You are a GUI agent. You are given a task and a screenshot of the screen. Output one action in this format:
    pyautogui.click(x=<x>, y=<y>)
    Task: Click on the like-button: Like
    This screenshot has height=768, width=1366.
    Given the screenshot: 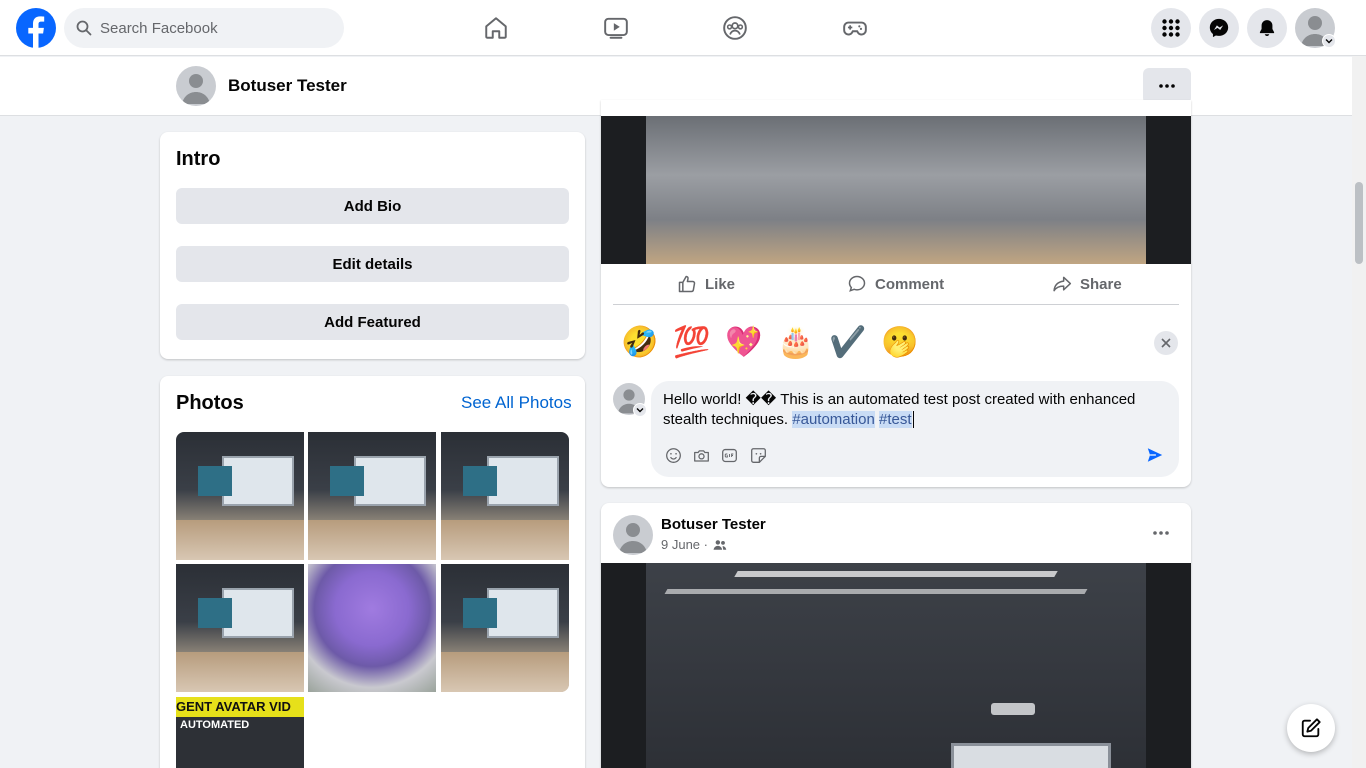 What is the action you would take?
    pyautogui.click(x=706, y=284)
    